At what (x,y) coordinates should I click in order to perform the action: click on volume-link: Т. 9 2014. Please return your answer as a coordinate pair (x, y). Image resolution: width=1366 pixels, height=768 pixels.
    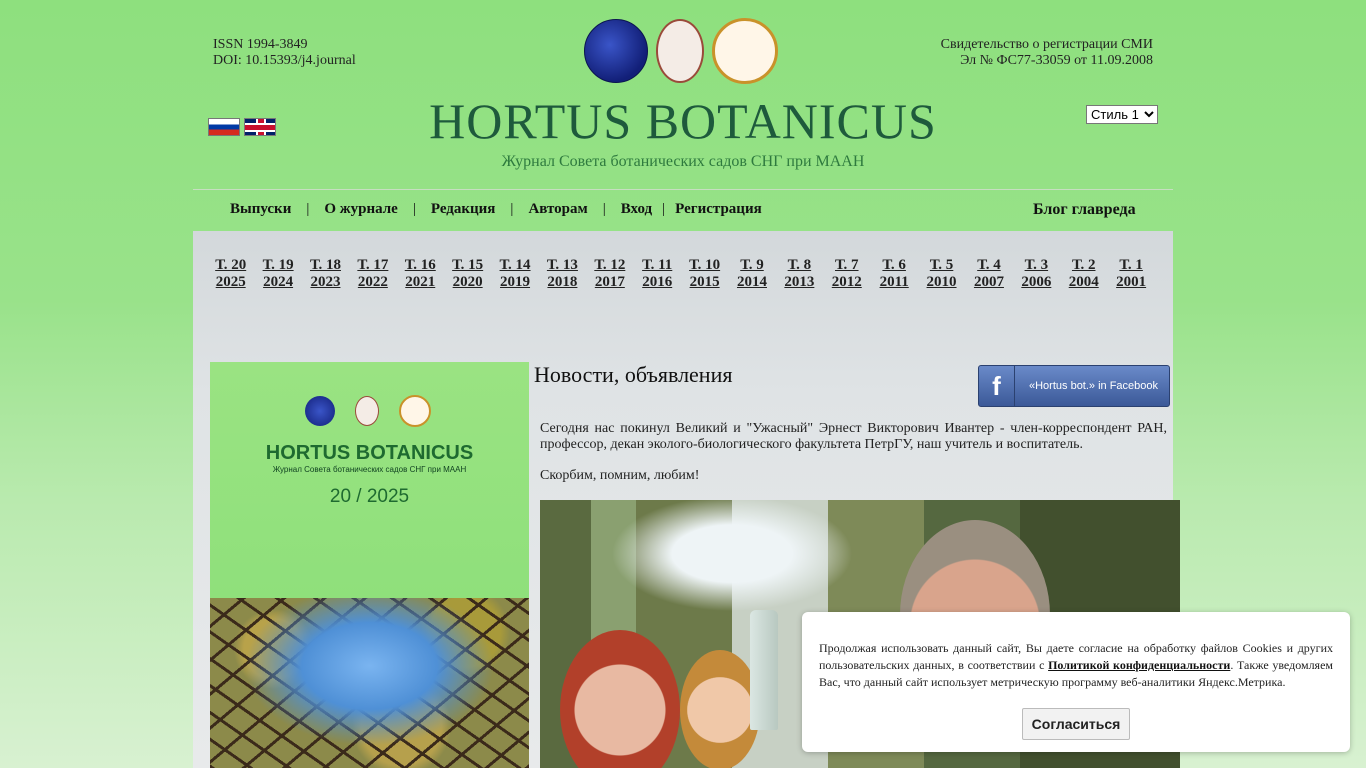
    Looking at the image, I should click on (751, 274).